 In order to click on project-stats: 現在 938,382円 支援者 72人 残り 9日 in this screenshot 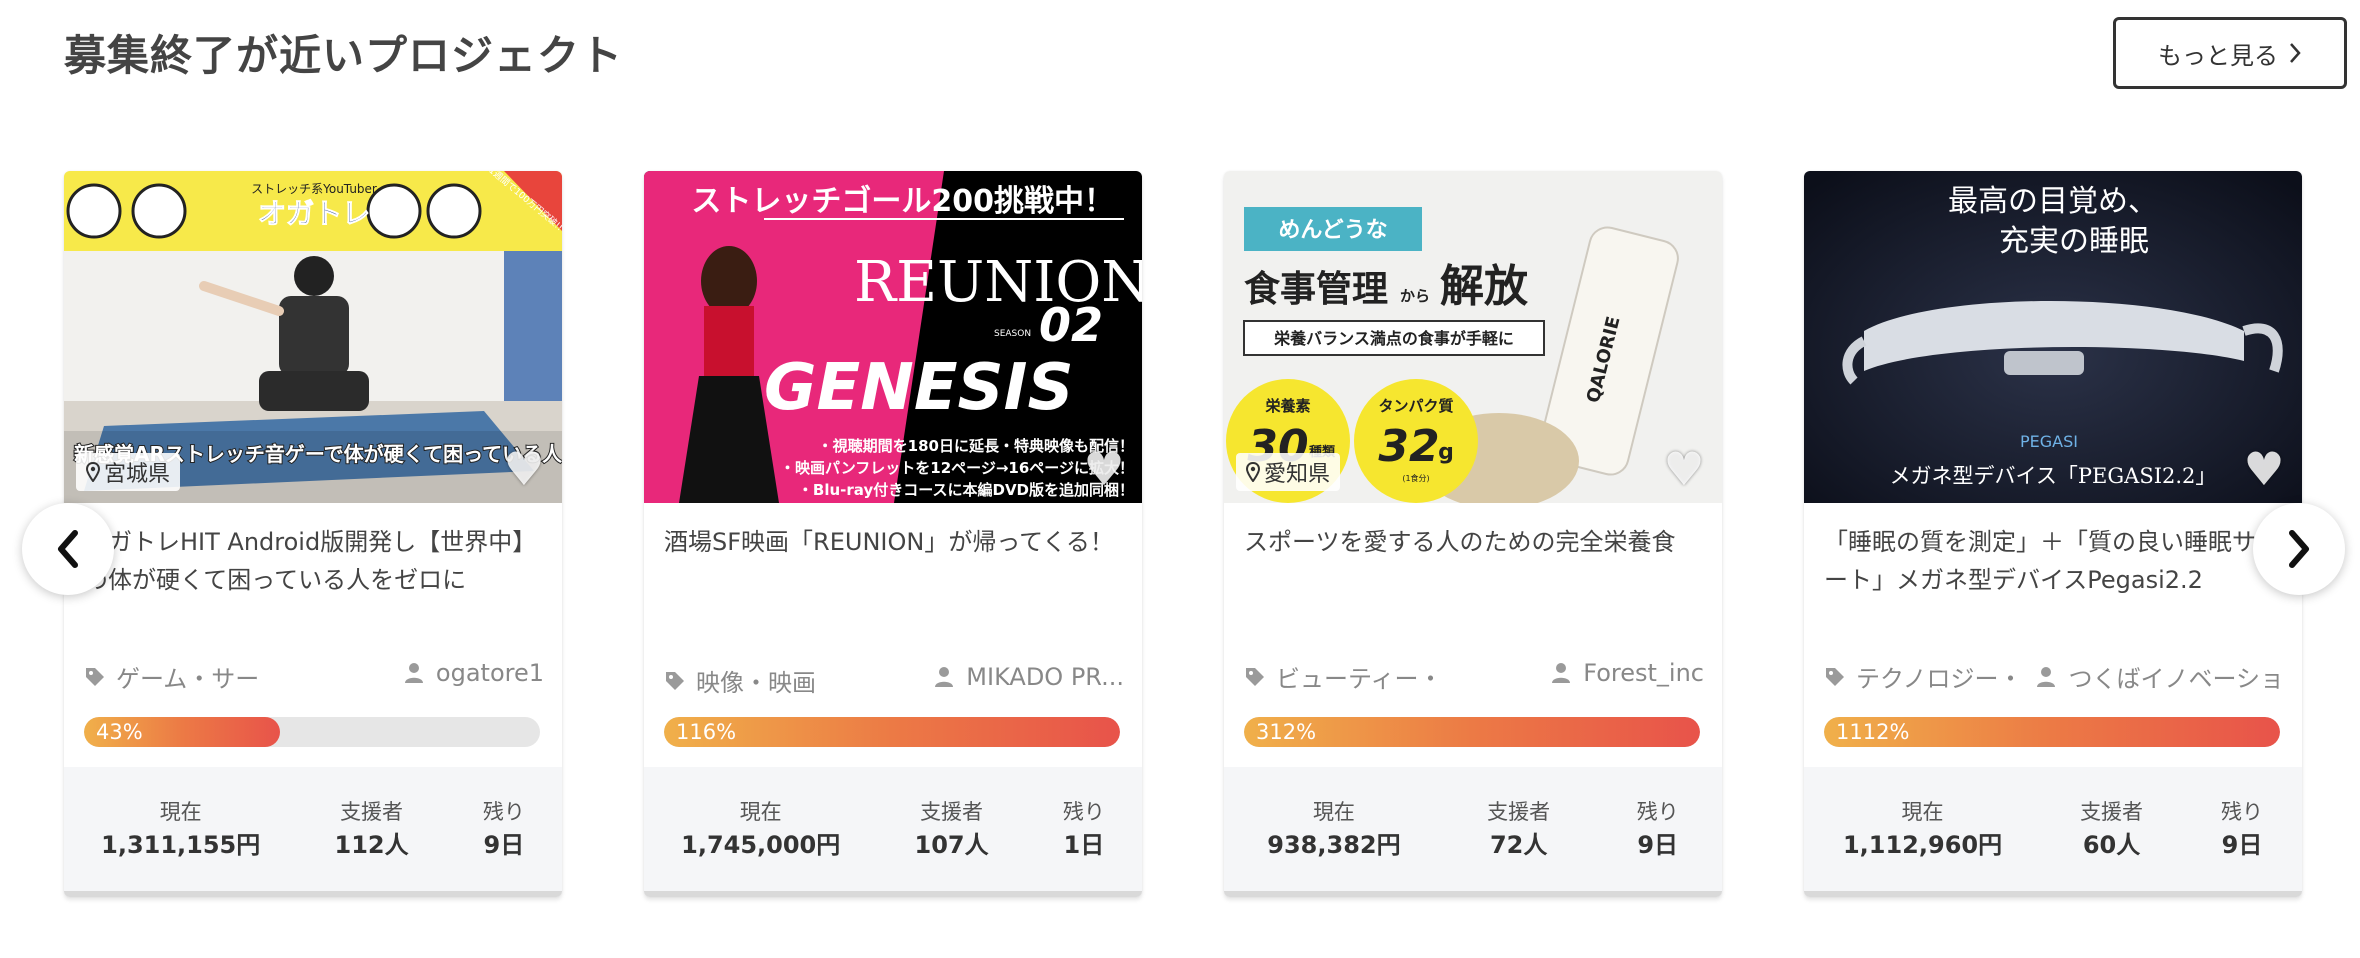, I will do `click(1473, 832)`.